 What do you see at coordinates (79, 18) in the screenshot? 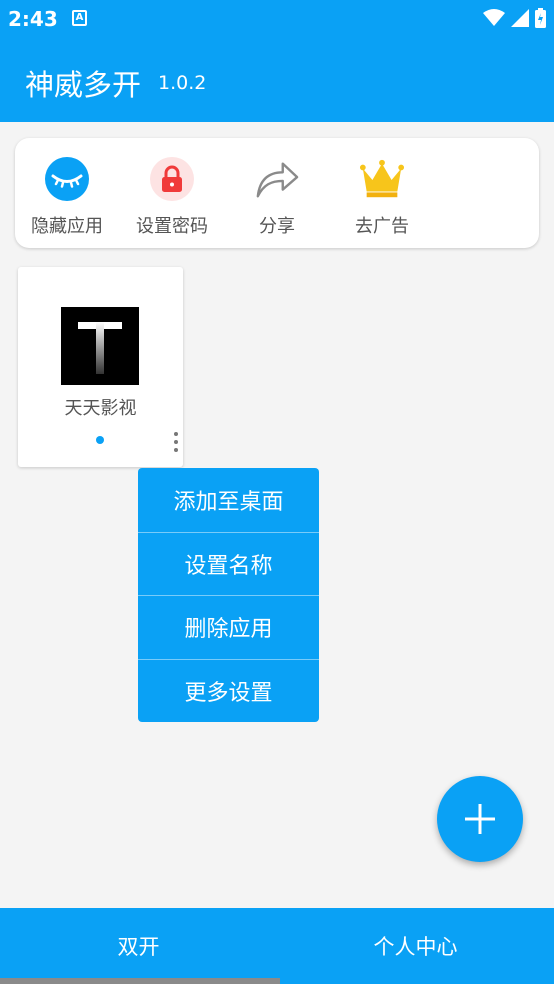
I see `notification-icon: A` at bounding box center [79, 18].